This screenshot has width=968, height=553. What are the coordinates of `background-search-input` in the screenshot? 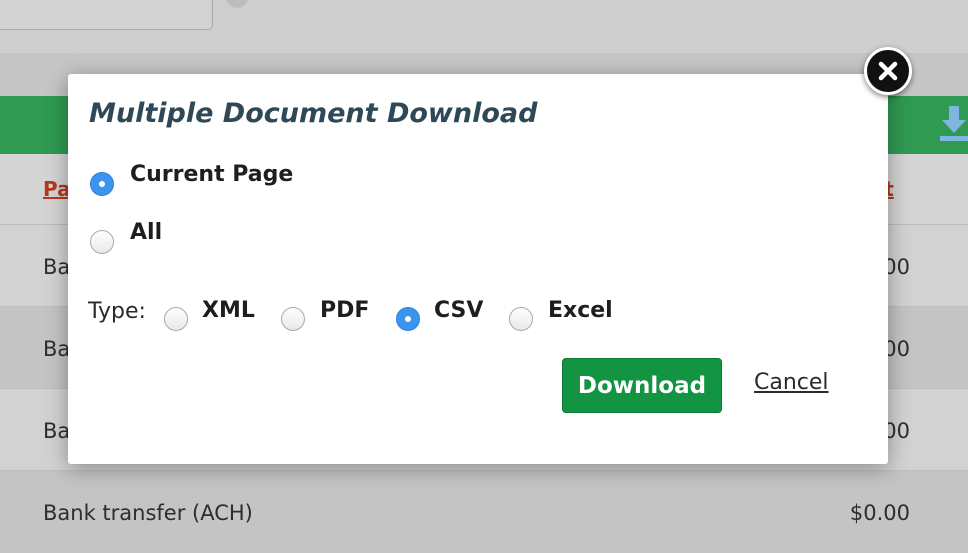 It's located at (106, 15).